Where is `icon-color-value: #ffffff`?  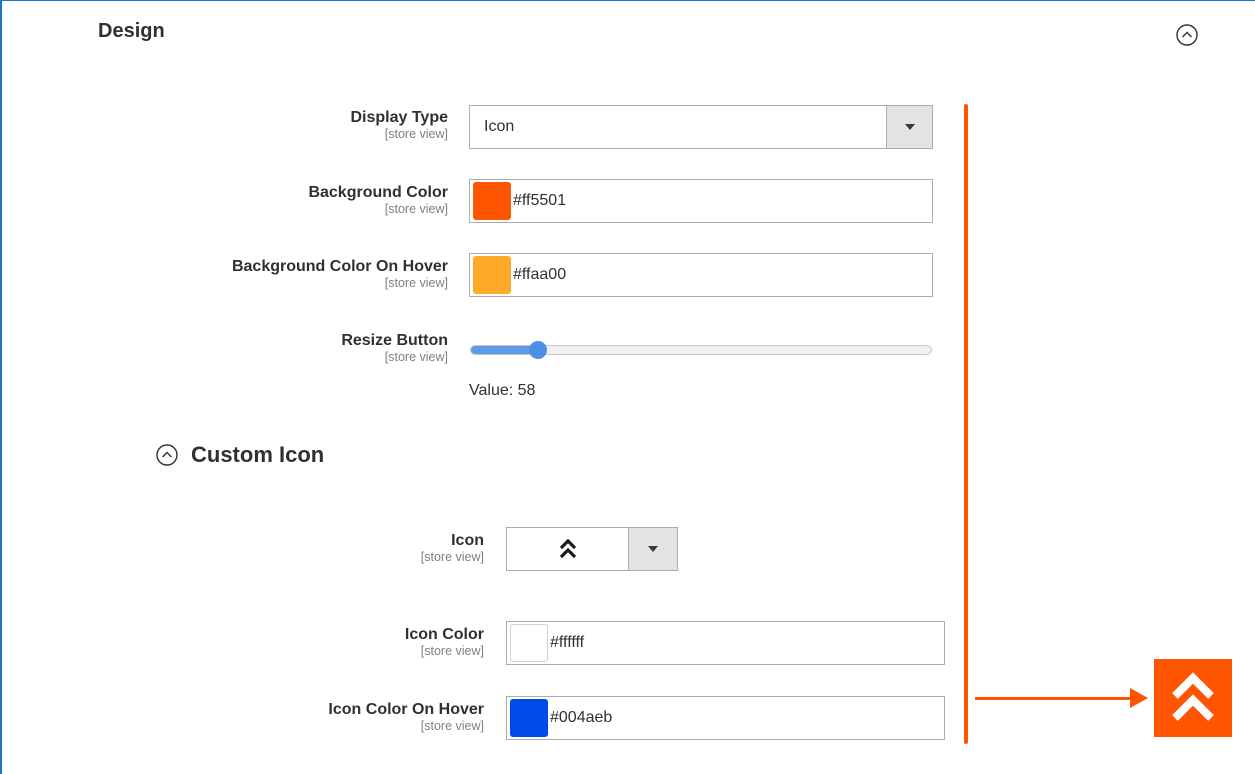
icon-color-value: #ffffff is located at coordinates (567, 643).